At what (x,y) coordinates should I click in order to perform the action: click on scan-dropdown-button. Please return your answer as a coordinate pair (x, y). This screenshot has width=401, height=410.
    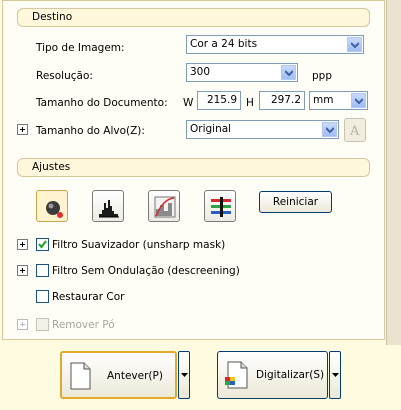
    Looking at the image, I should click on (335, 375).